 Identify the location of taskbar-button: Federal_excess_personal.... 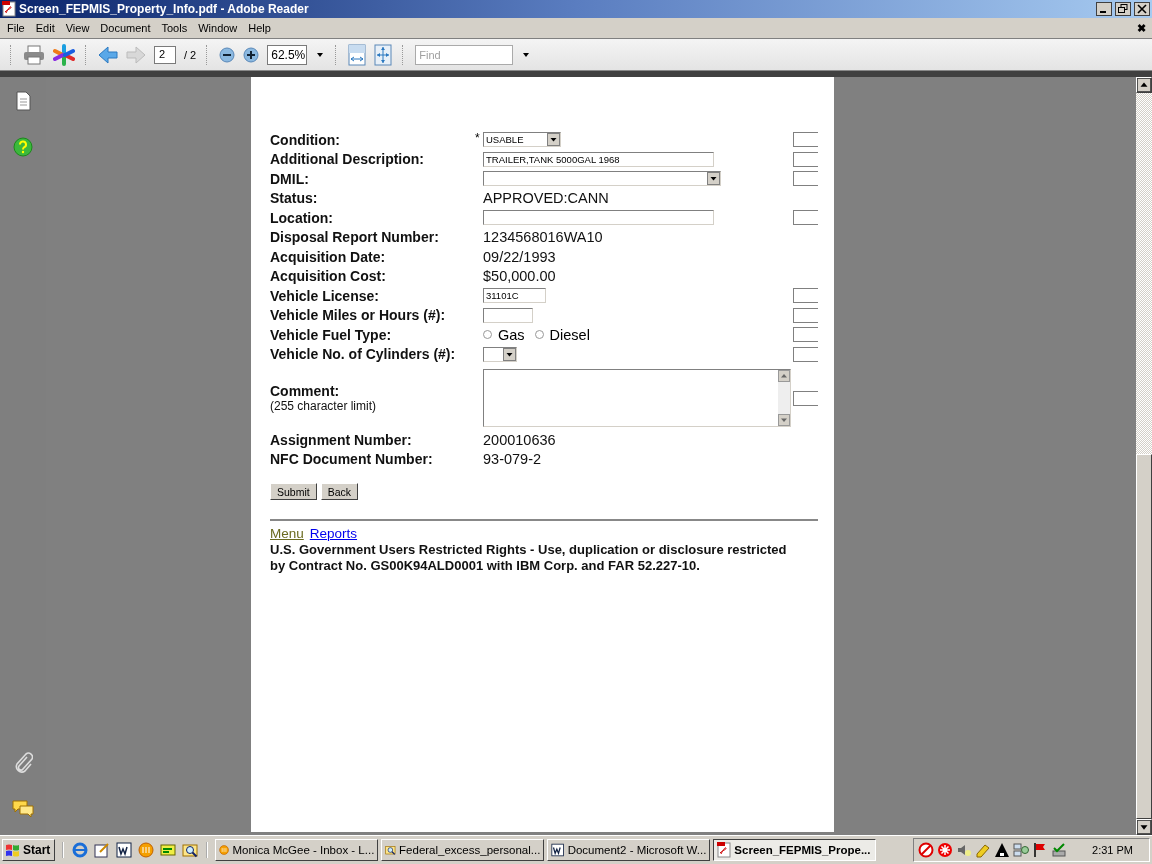
(463, 850).